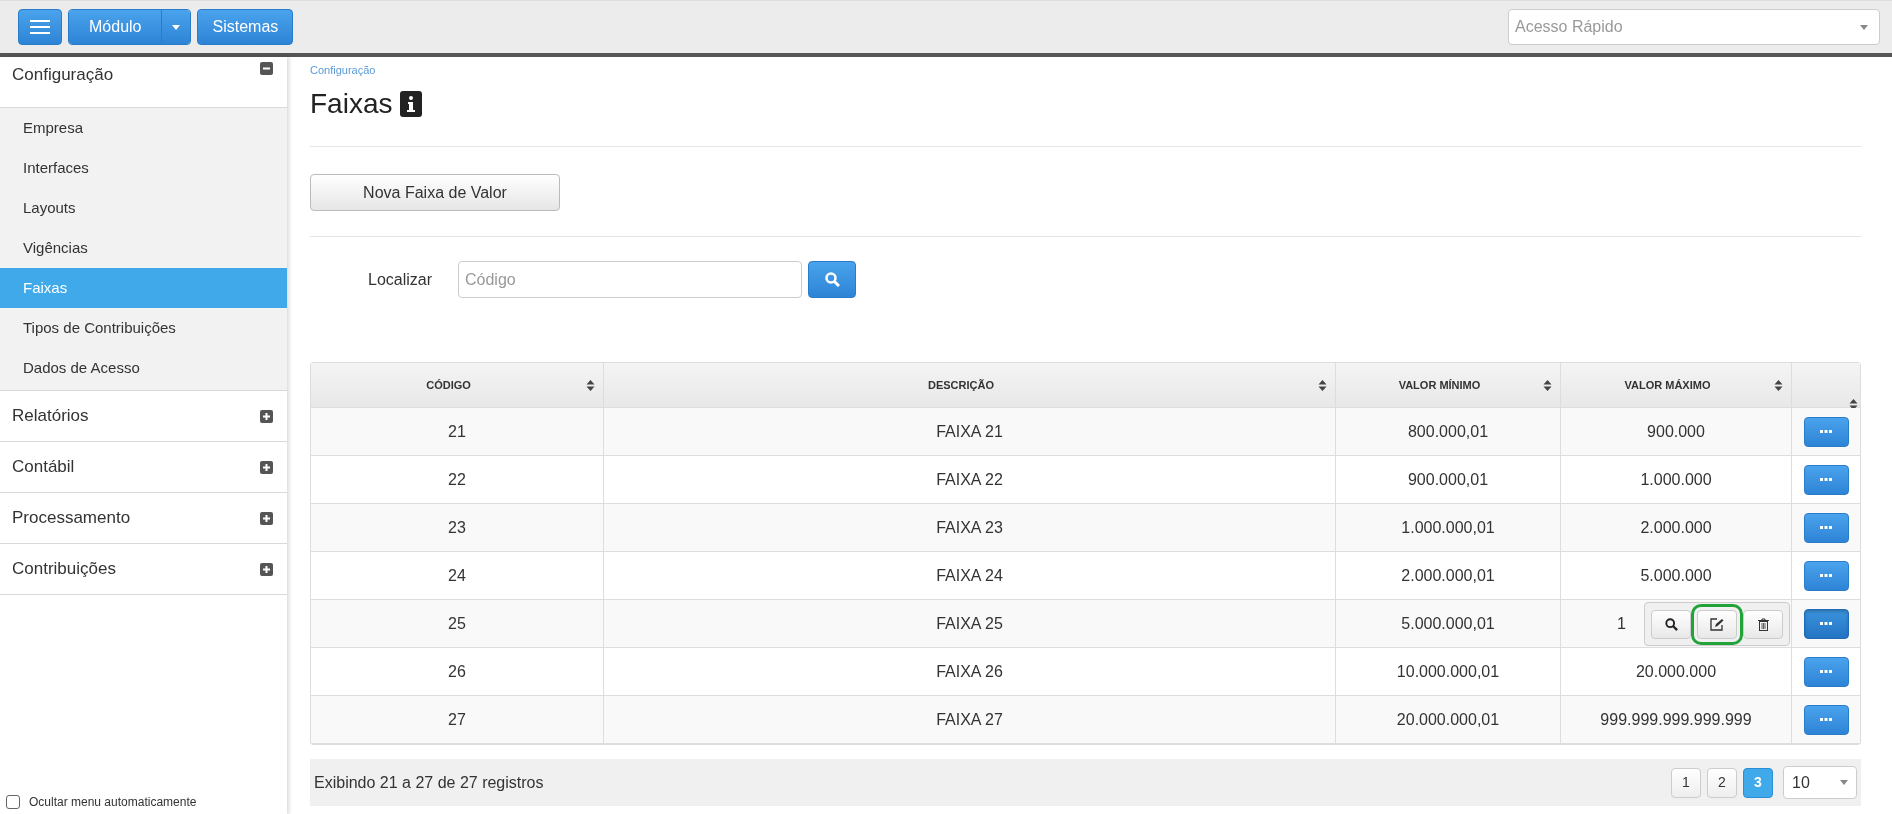 This screenshot has height=814, width=1892. I want to click on table-cell-text: 2.000.000, so click(1676, 527).